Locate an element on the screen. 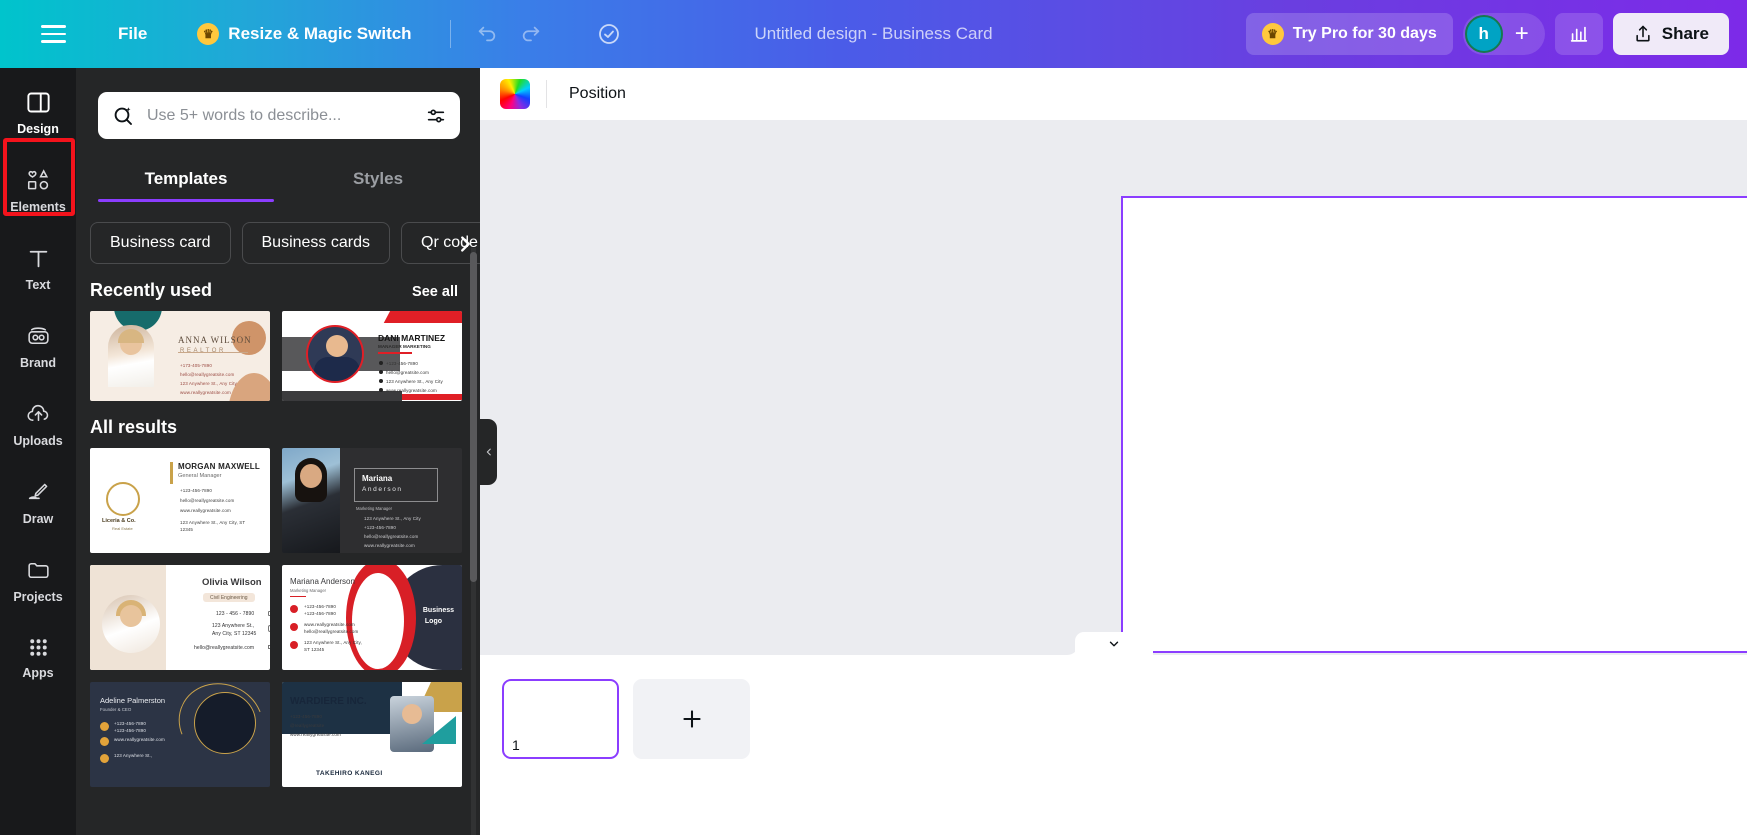 The height and width of the screenshot is (835, 1747). adeline-role: Founder & CEO is located at coordinates (116, 709).